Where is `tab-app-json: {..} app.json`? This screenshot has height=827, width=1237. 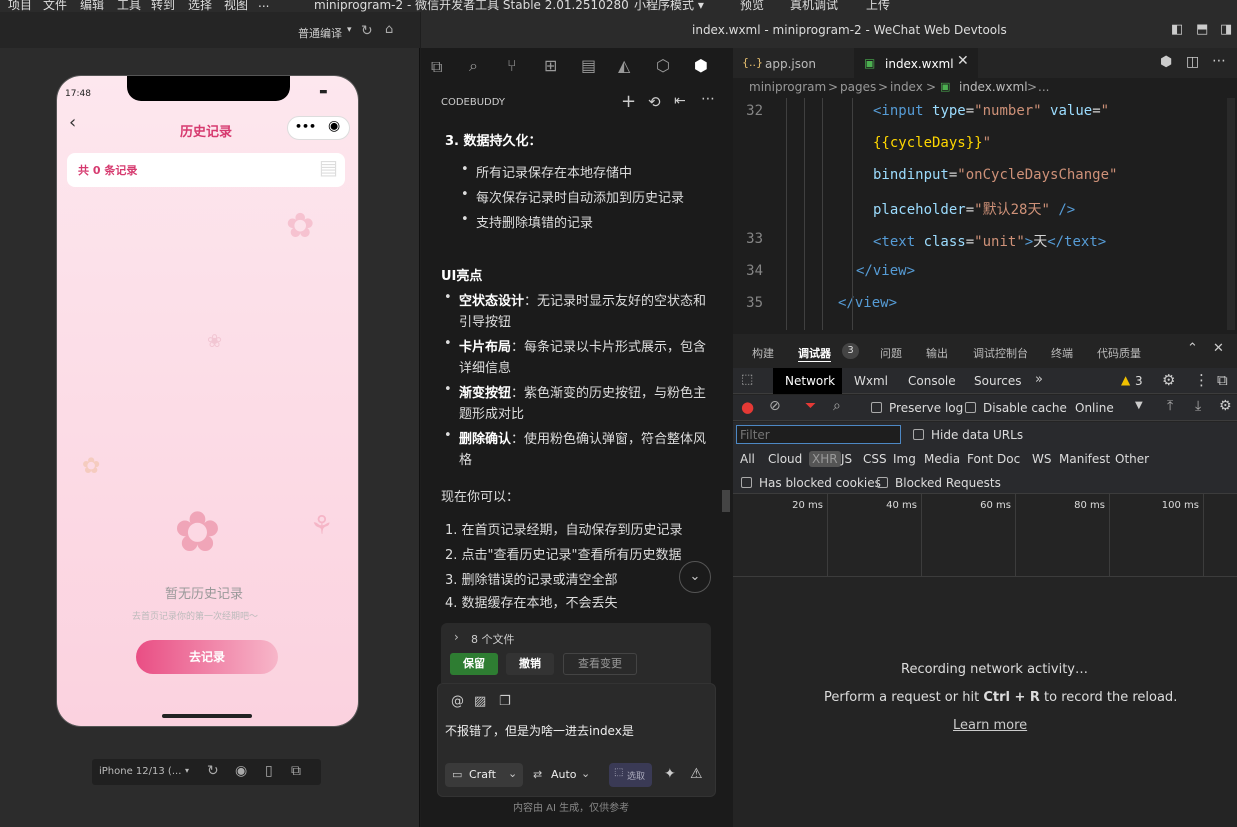 tab-app-json: {..} app.json is located at coordinates (793, 63).